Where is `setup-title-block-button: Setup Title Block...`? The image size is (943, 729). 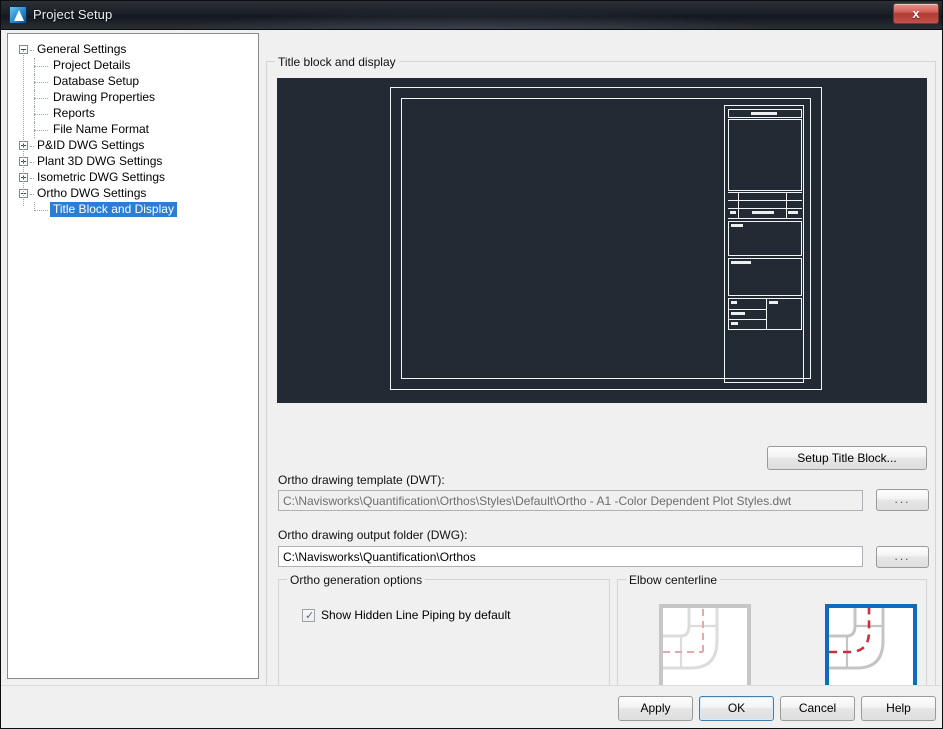 setup-title-block-button: Setup Title Block... is located at coordinates (847, 458).